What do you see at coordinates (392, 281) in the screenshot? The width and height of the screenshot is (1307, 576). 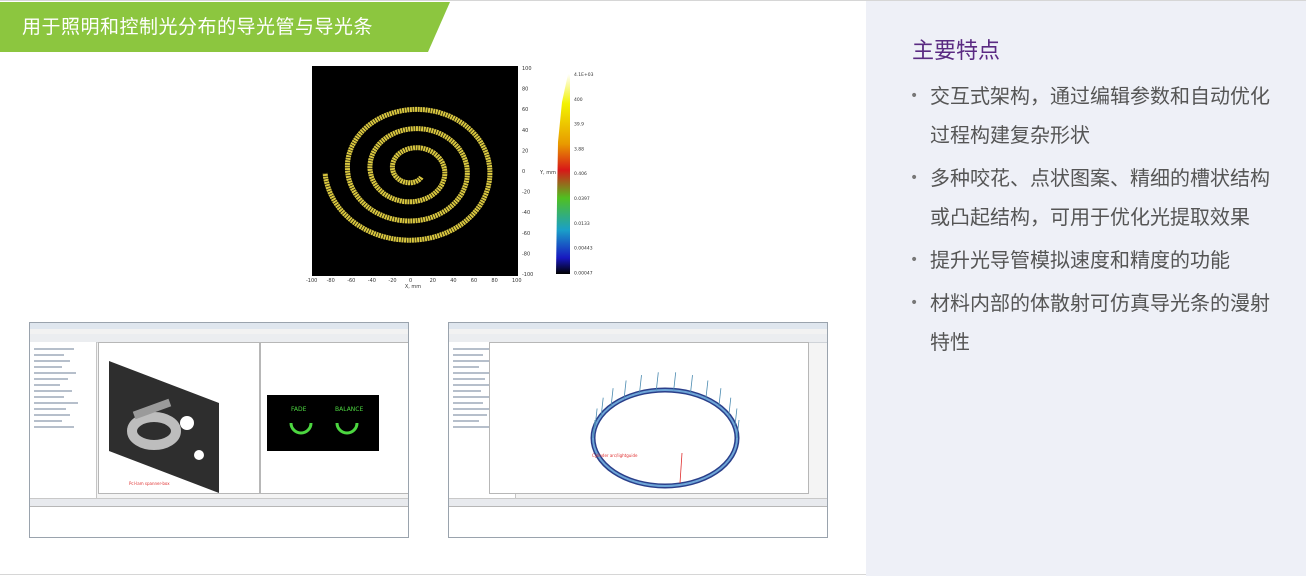 I see `x-tick-label: -20` at bounding box center [392, 281].